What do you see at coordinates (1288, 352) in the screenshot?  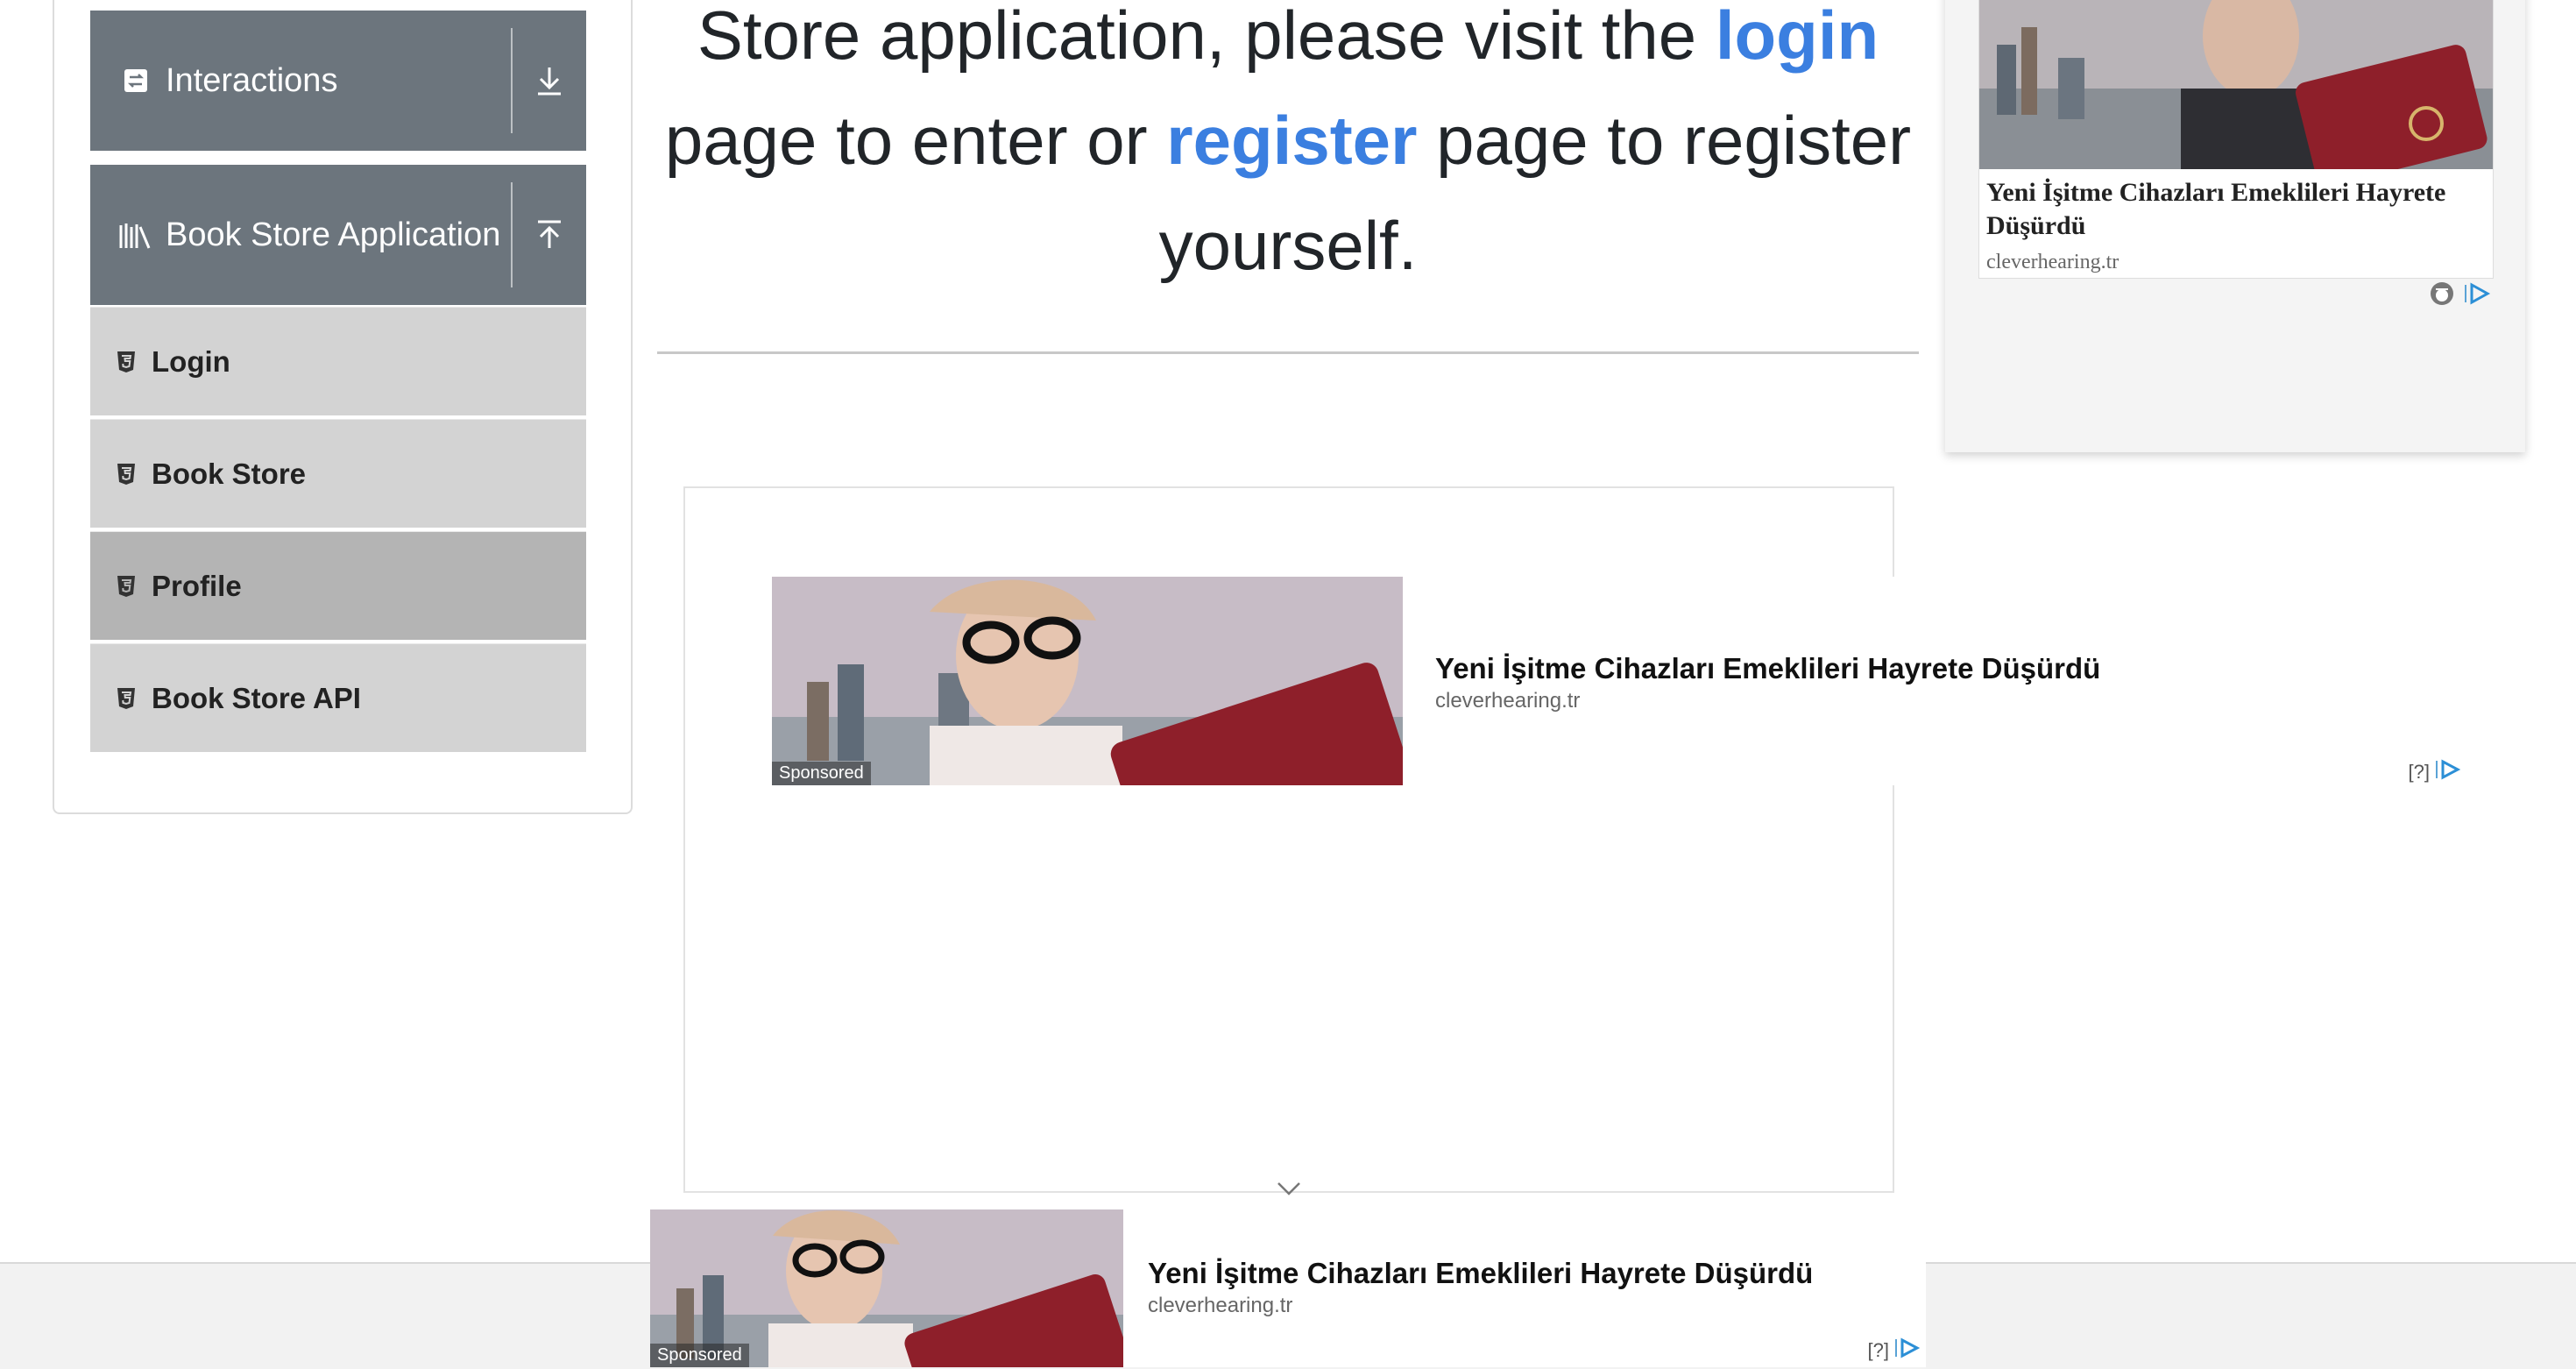 I see `divider` at bounding box center [1288, 352].